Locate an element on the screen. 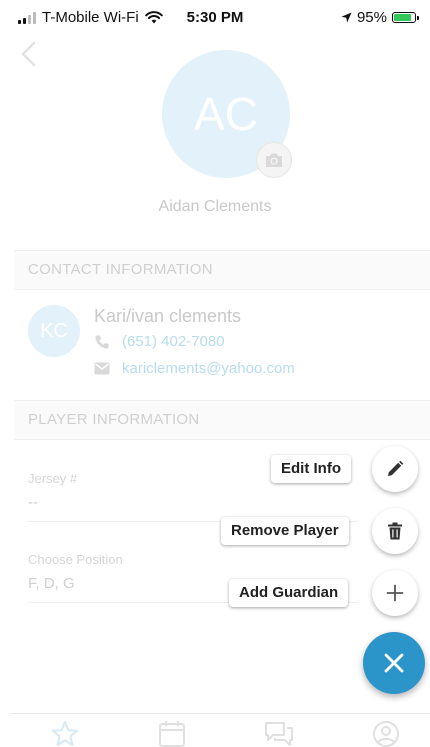 This screenshot has height=747, width=430. email-icon is located at coordinates (102, 368).